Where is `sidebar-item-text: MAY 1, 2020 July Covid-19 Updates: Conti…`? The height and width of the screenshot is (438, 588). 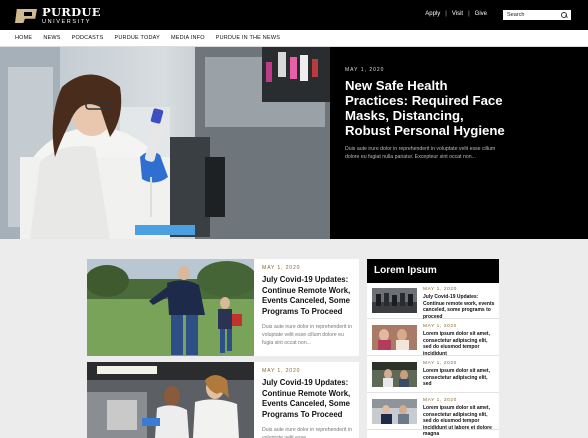 sidebar-item-text: MAY 1, 2020 July Covid-19 Updates: Conti… is located at coordinates (459, 303).